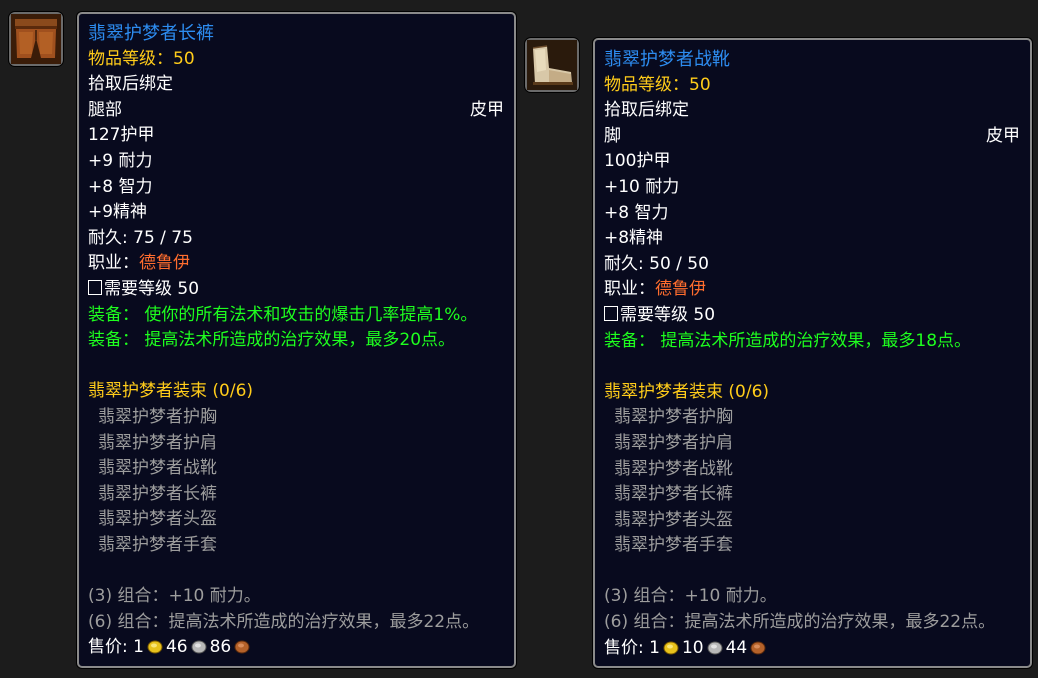 The image size is (1038, 678). I want to click on slot-row: 腿部 皮甲, so click(296, 111).